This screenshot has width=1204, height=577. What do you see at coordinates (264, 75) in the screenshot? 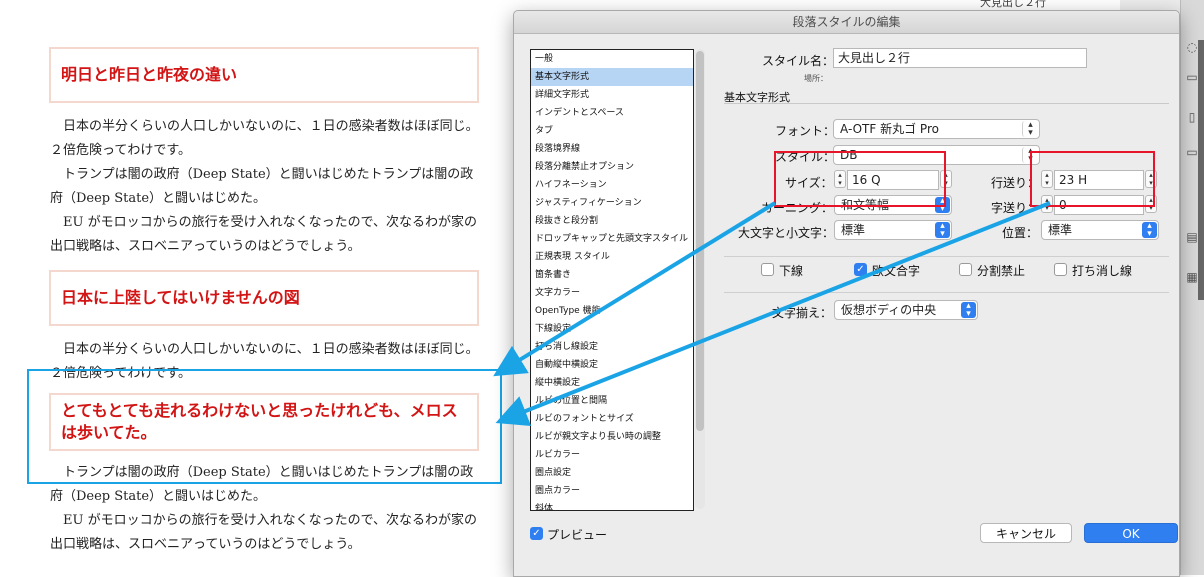
I see `heading-1: 明日と昨日と昨夜の違い` at bounding box center [264, 75].